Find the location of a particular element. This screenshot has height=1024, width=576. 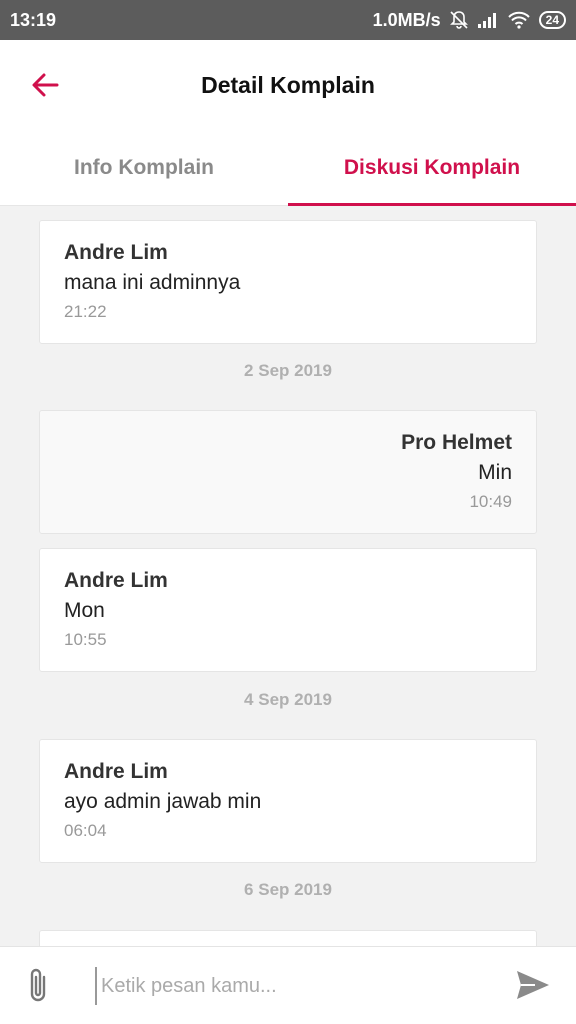

battery-icon: 24 is located at coordinates (552, 20).